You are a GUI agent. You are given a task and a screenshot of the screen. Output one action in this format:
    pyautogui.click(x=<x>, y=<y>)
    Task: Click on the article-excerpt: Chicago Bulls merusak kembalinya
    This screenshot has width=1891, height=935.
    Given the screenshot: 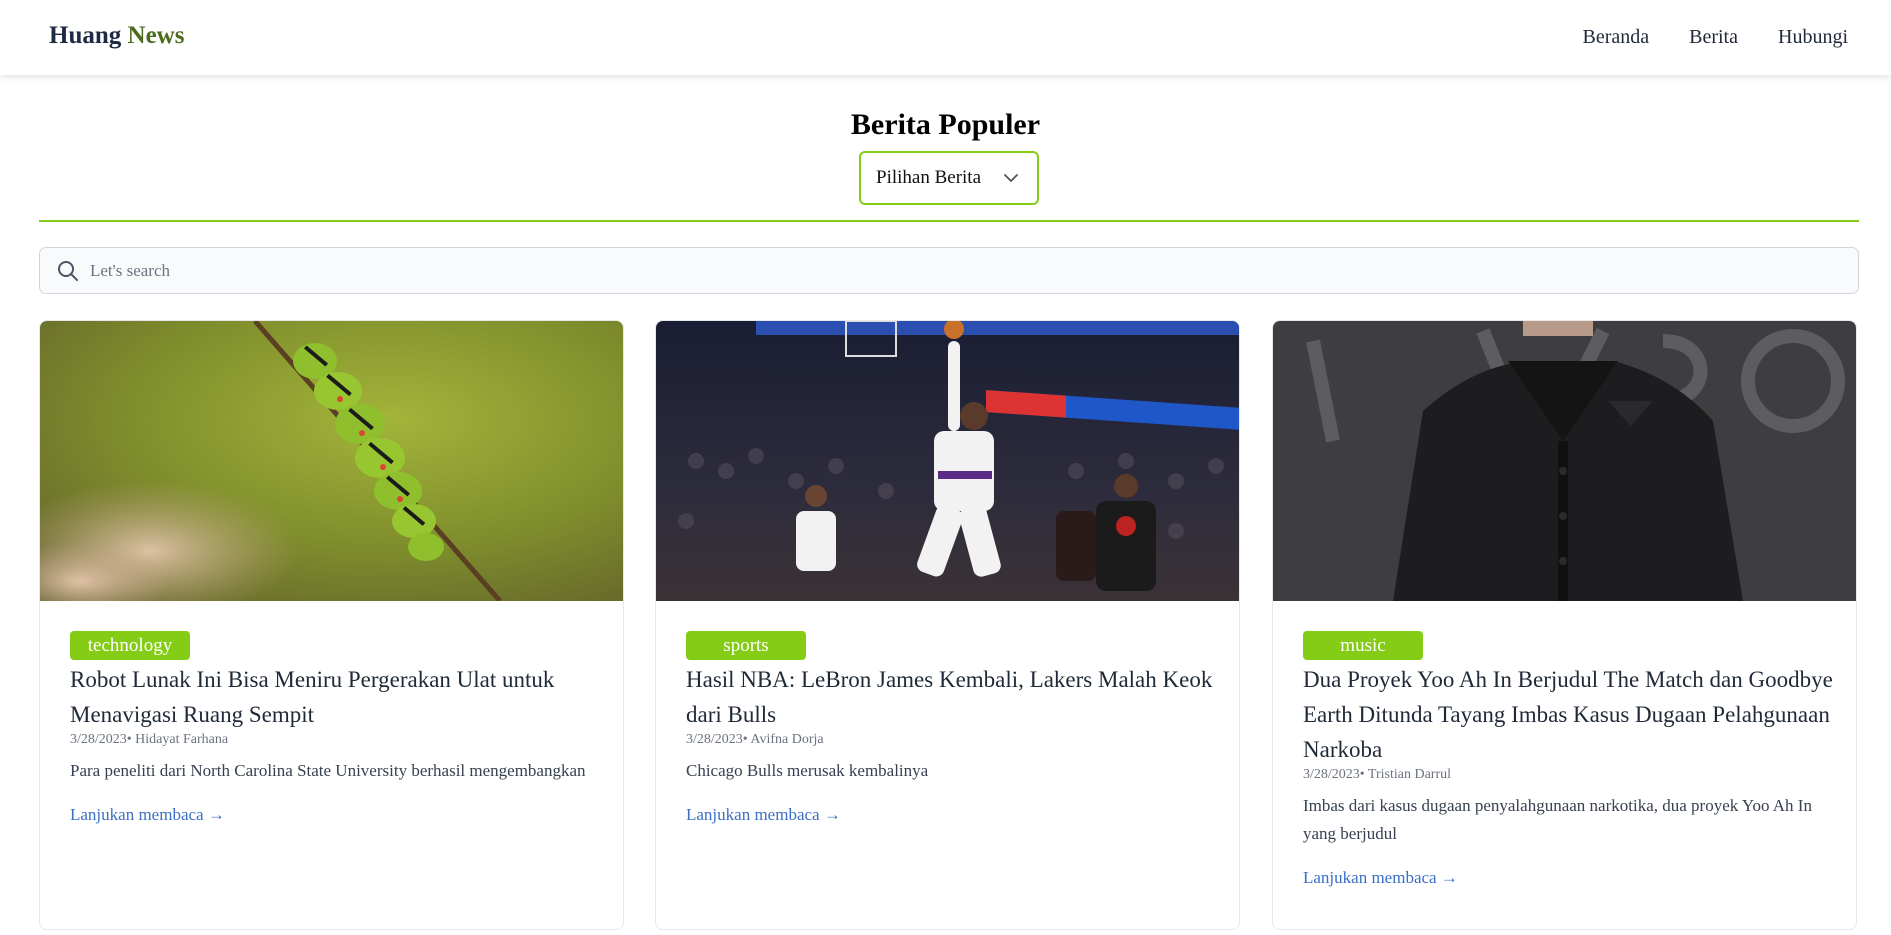 What is the action you would take?
    pyautogui.click(x=807, y=770)
    